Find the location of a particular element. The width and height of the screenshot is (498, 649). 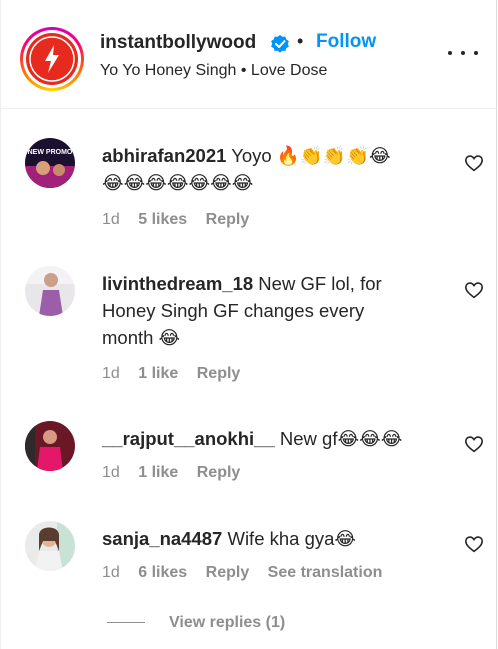

avatar-border is located at coordinates (52, 59).